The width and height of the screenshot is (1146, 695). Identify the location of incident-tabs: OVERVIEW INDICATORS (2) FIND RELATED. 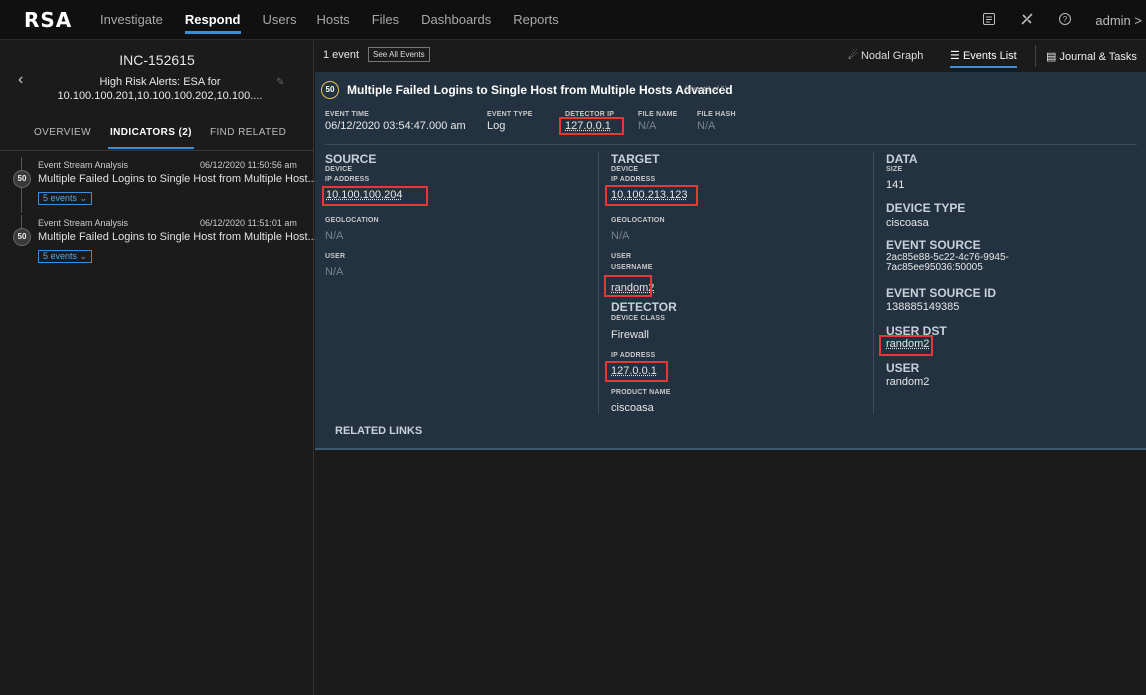
(157, 138).